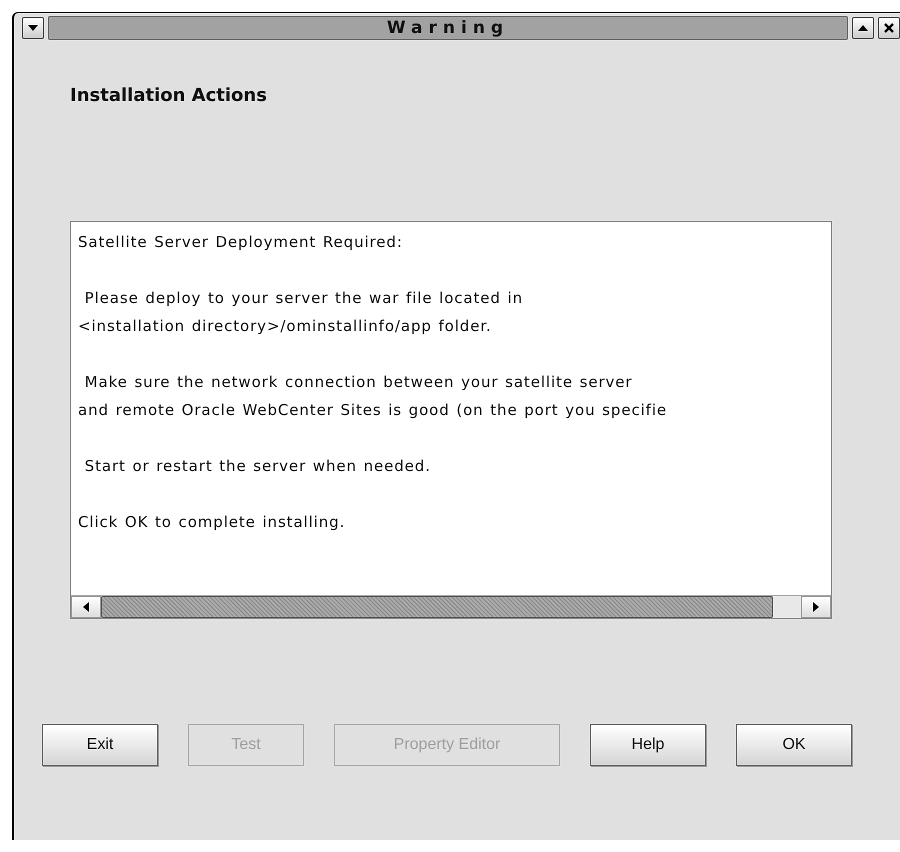 The width and height of the screenshot is (900, 852). What do you see at coordinates (437, 607) in the screenshot?
I see `scrollbar-thumb` at bounding box center [437, 607].